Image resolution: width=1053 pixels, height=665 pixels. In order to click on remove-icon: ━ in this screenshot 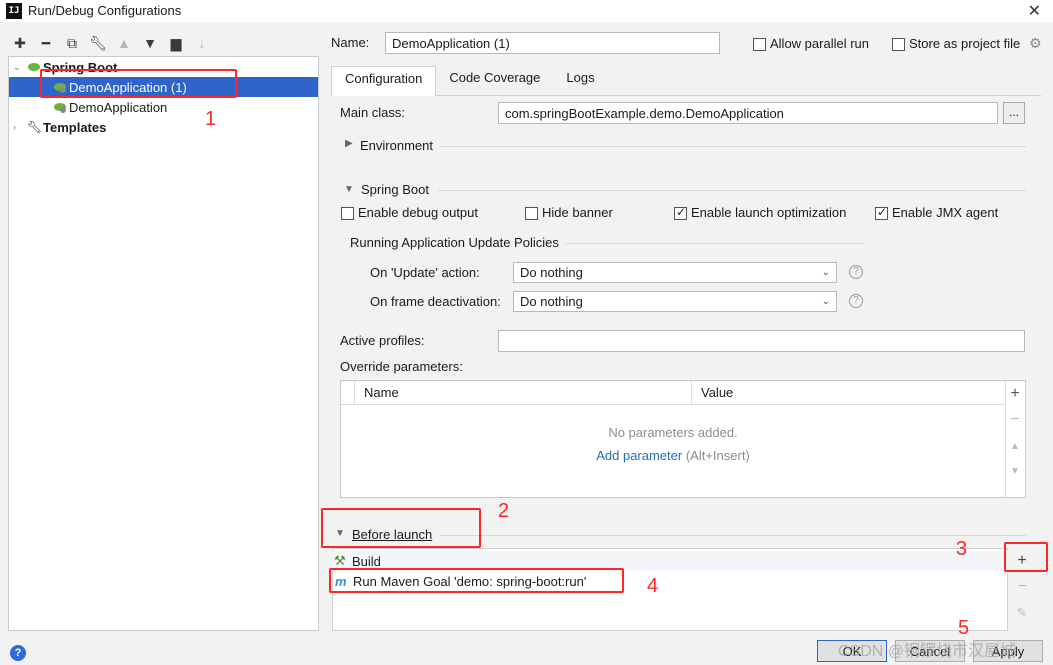, I will do `click(46, 43)`.